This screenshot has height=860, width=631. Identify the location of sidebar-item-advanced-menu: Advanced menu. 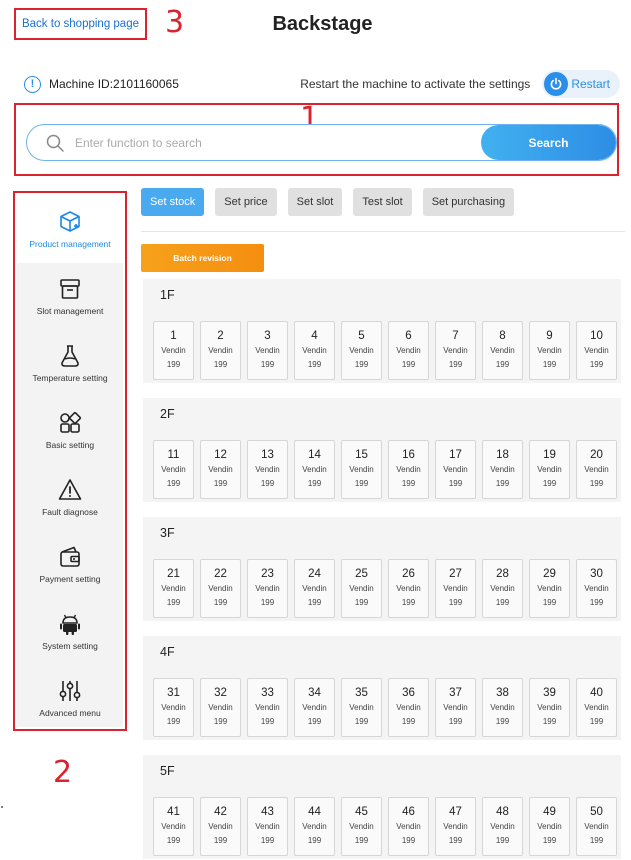
(70, 698).